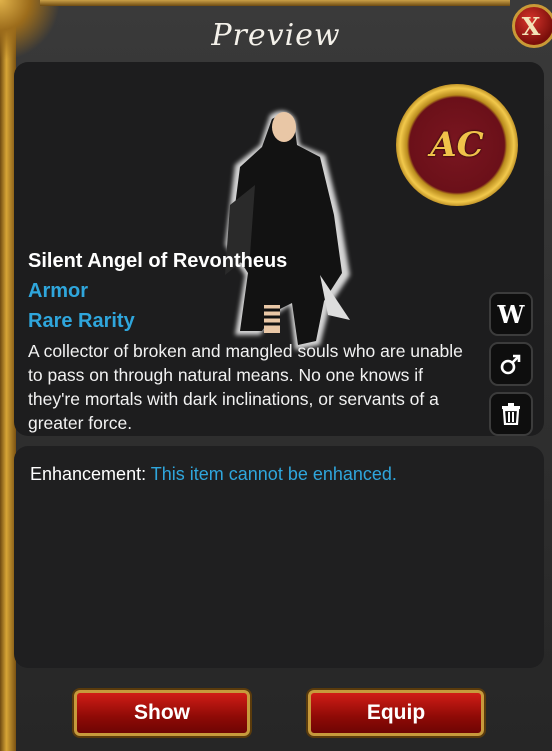 Image resolution: width=552 pixels, height=751 pixels. What do you see at coordinates (276, 35) in the screenshot?
I see `window-title: Preview` at bounding box center [276, 35].